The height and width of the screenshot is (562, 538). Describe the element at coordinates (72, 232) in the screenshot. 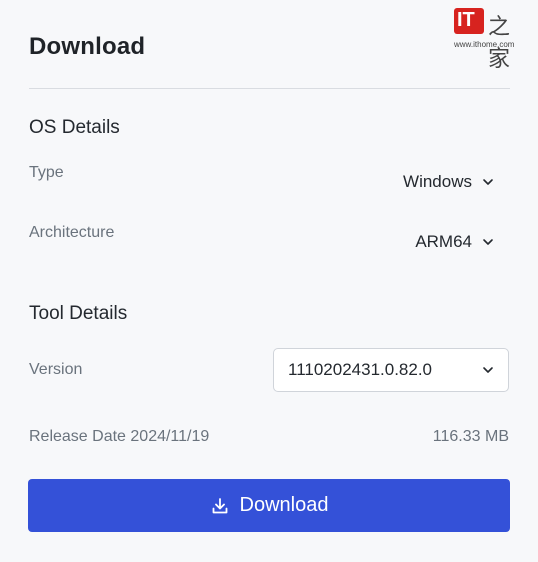

I see `architecture-label: Architecture` at that location.